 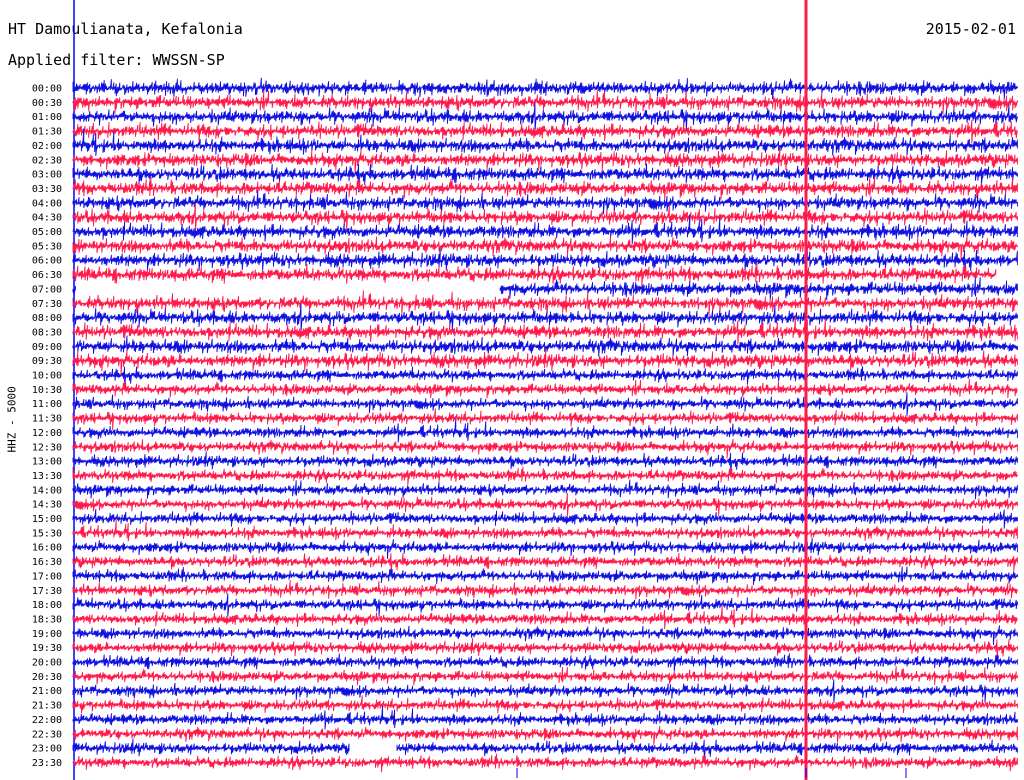 What do you see at coordinates (47, 246) in the screenshot?
I see `time-tick-label: 05:30` at bounding box center [47, 246].